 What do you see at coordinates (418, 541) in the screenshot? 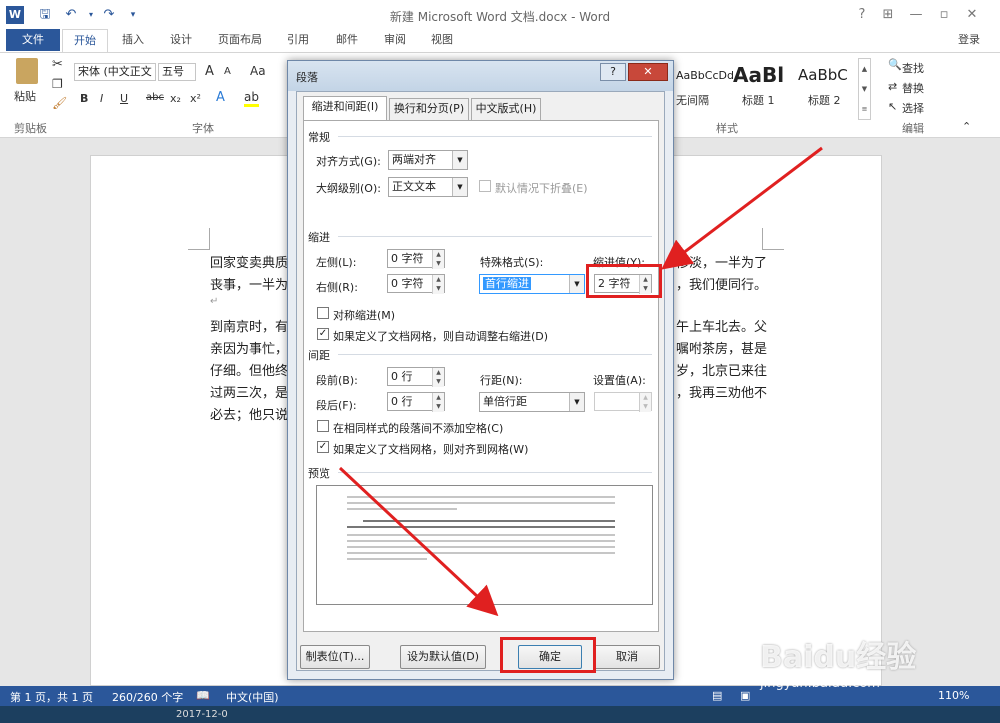
I see `arrow-to-ok-button` at bounding box center [418, 541].